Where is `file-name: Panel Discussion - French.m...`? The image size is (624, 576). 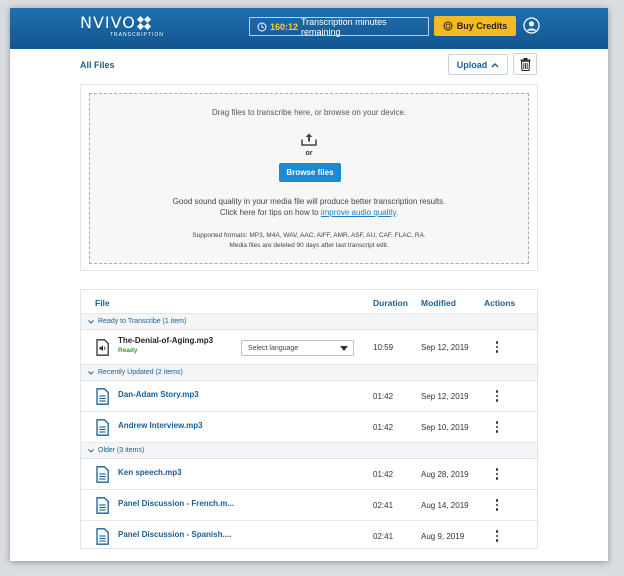
file-name: Panel Discussion - French.m... is located at coordinates (176, 503).